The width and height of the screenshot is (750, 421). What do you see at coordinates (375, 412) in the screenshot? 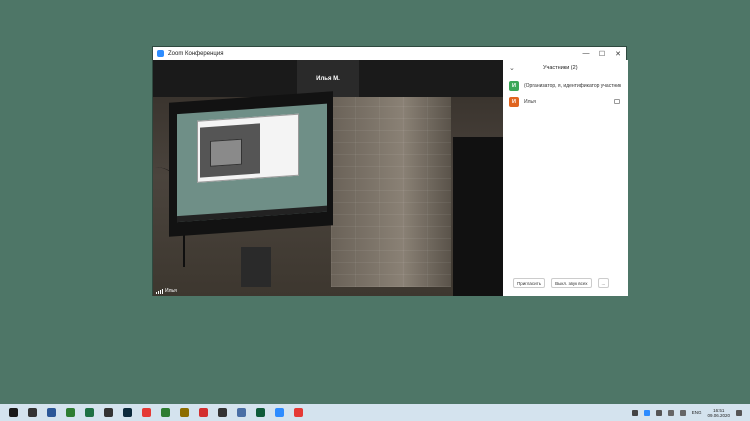
I see `windows-taskbar: ENG 16:51 09.06.2020` at bounding box center [375, 412].